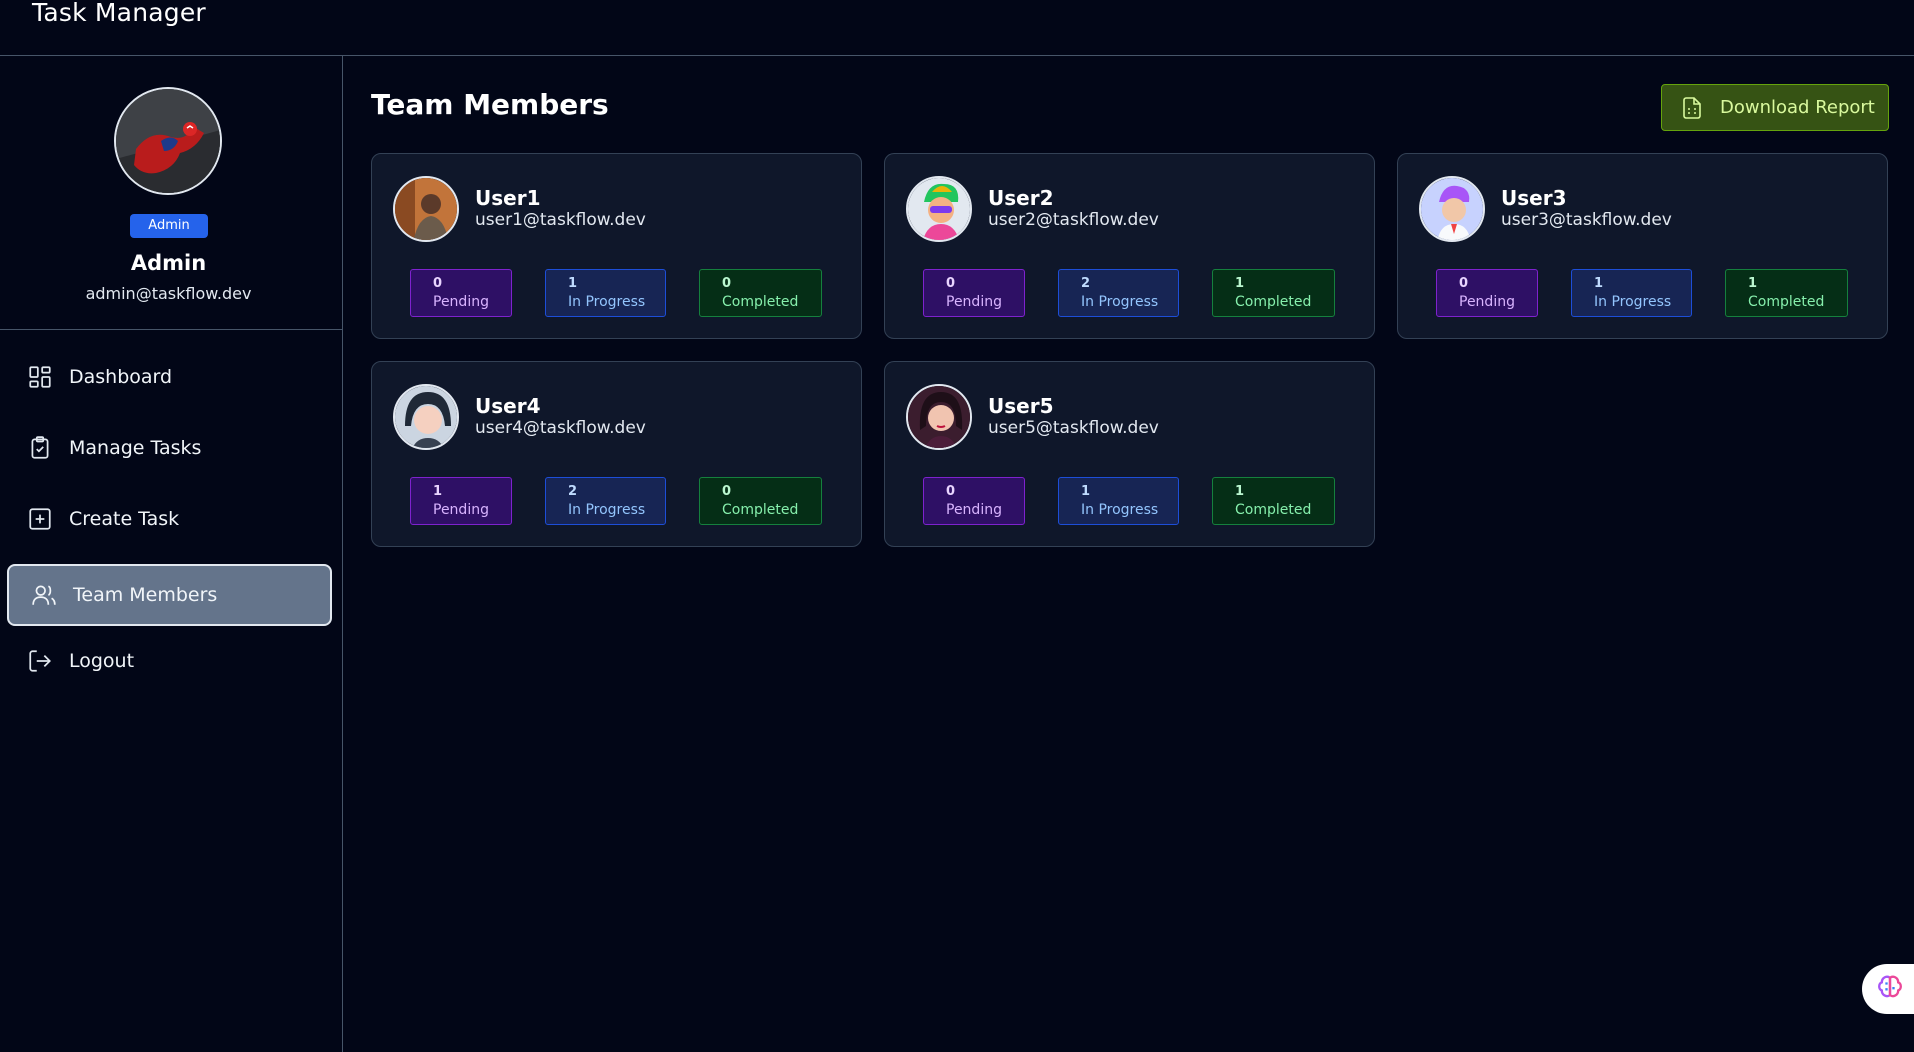 The width and height of the screenshot is (1914, 1052). What do you see at coordinates (40, 377) in the screenshot?
I see `dashboard-icon` at bounding box center [40, 377].